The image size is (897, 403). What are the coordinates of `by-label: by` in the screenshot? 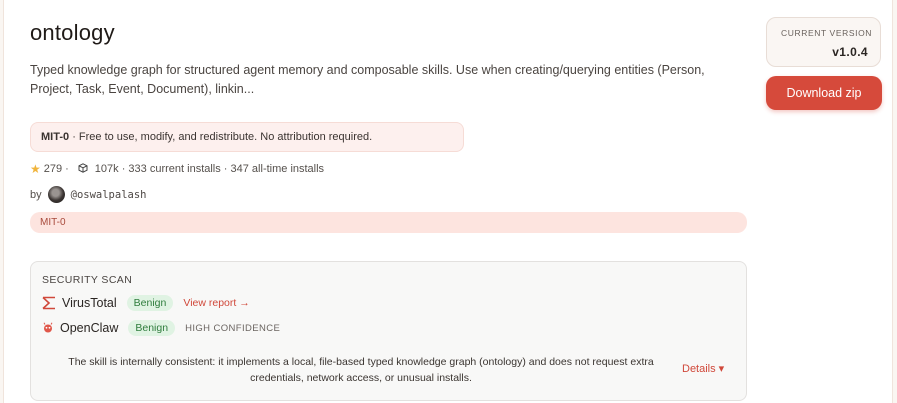 It's located at (36, 194).